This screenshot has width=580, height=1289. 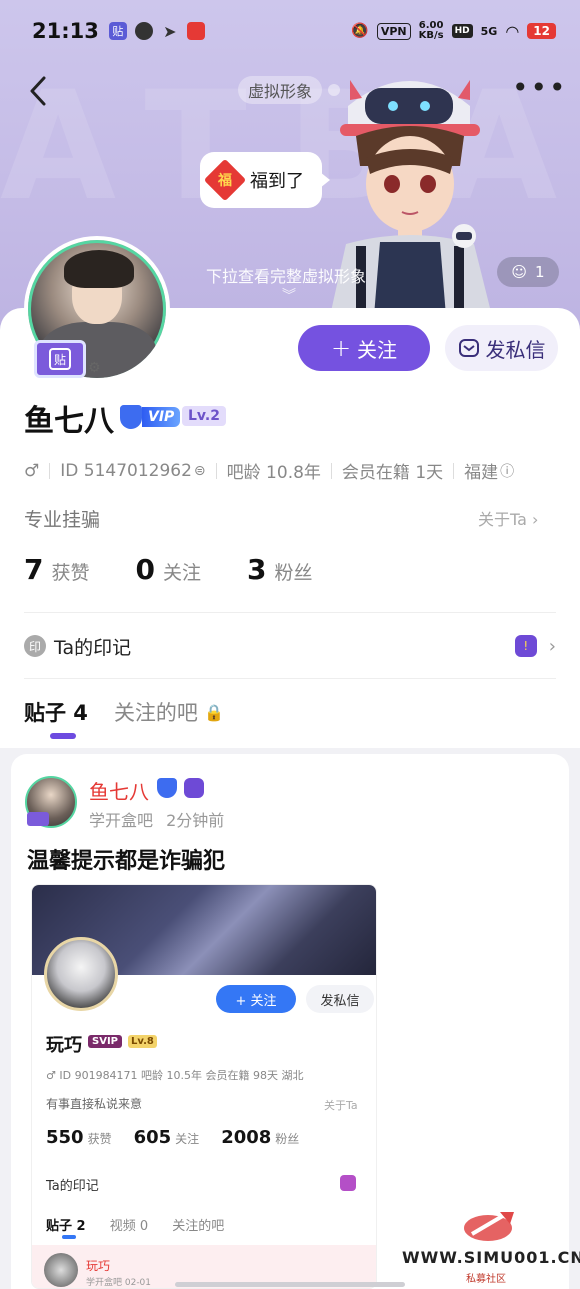 What do you see at coordinates (393, 31) in the screenshot?
I see `vpn-indicator: VPN` at bounding box center [393, 31].